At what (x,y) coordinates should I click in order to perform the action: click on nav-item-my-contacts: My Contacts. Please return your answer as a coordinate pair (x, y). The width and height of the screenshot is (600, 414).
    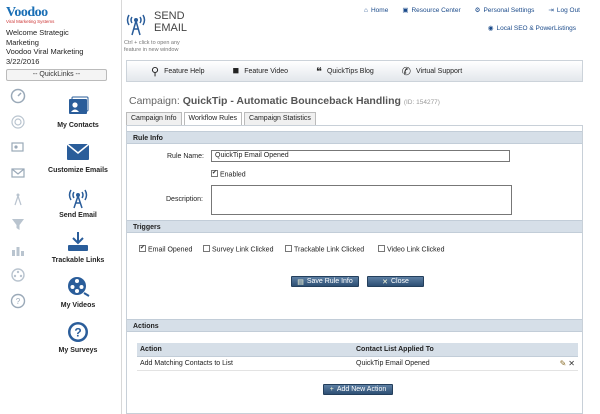
    Looking at the image, I should click on (78, 108).